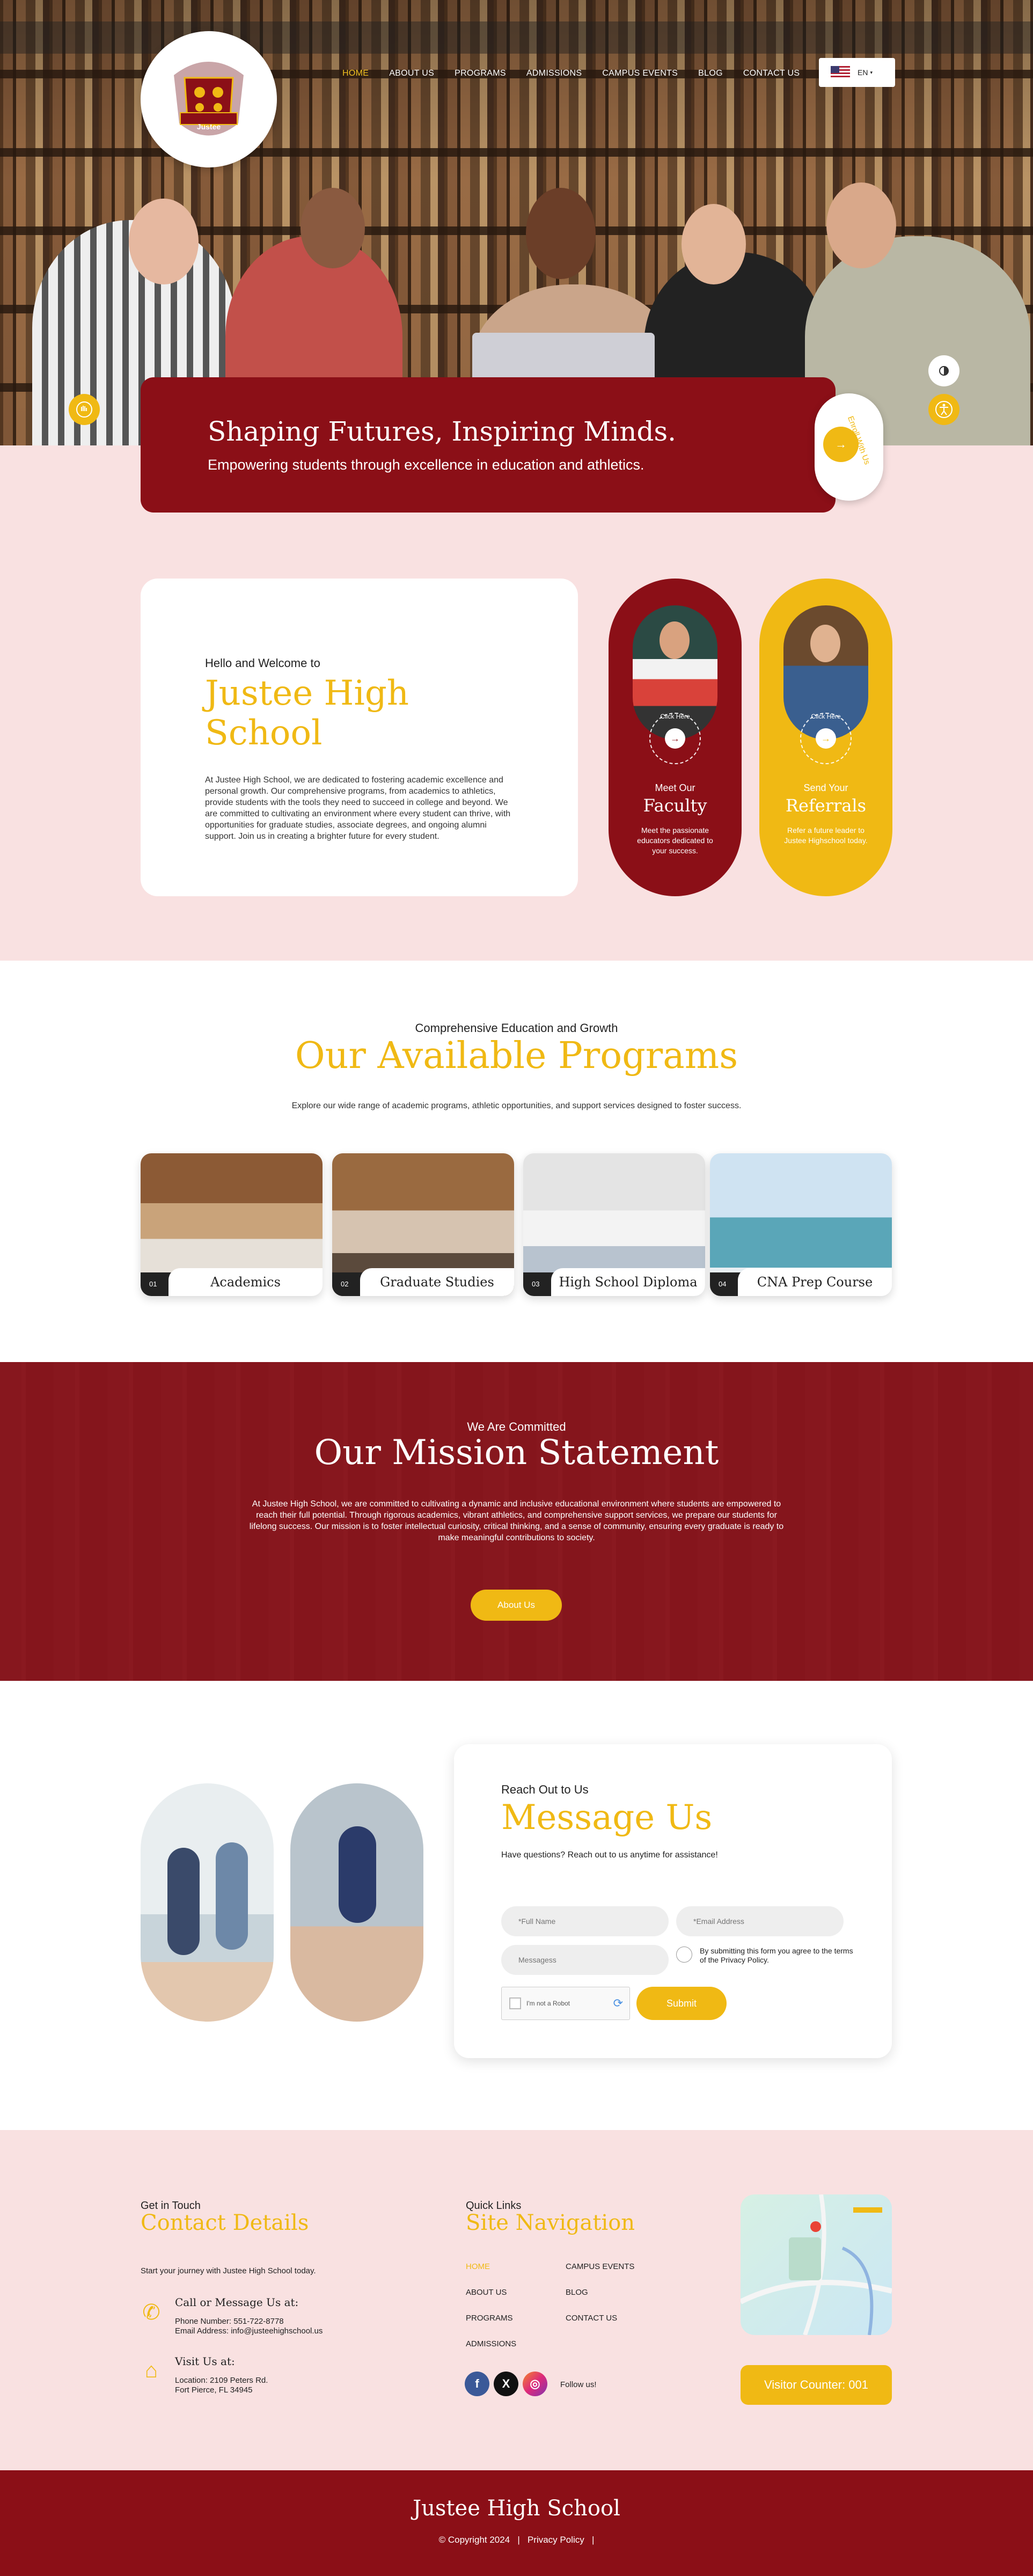  Describe the element at coordinates (551, 2223) in the screenshot. I see `links-title: Site Navigation` at that location.